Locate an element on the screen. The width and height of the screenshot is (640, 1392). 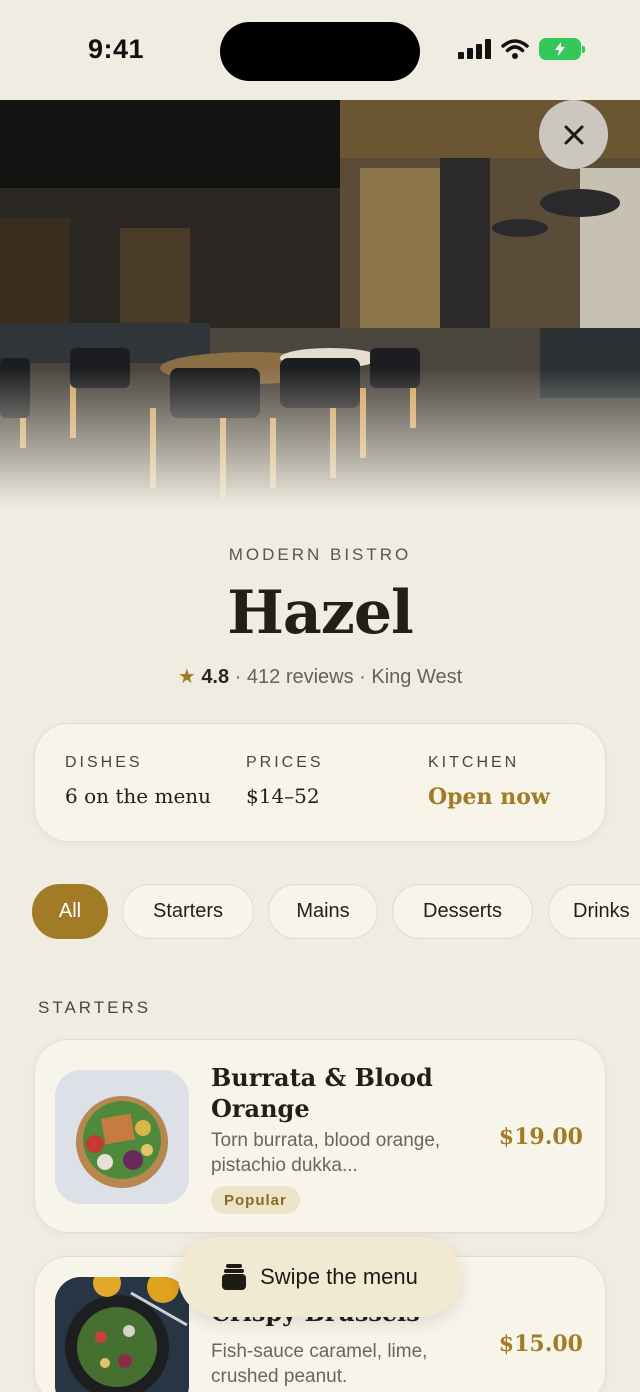
kitchen-status: Open now is located at coordinates (489, 797).